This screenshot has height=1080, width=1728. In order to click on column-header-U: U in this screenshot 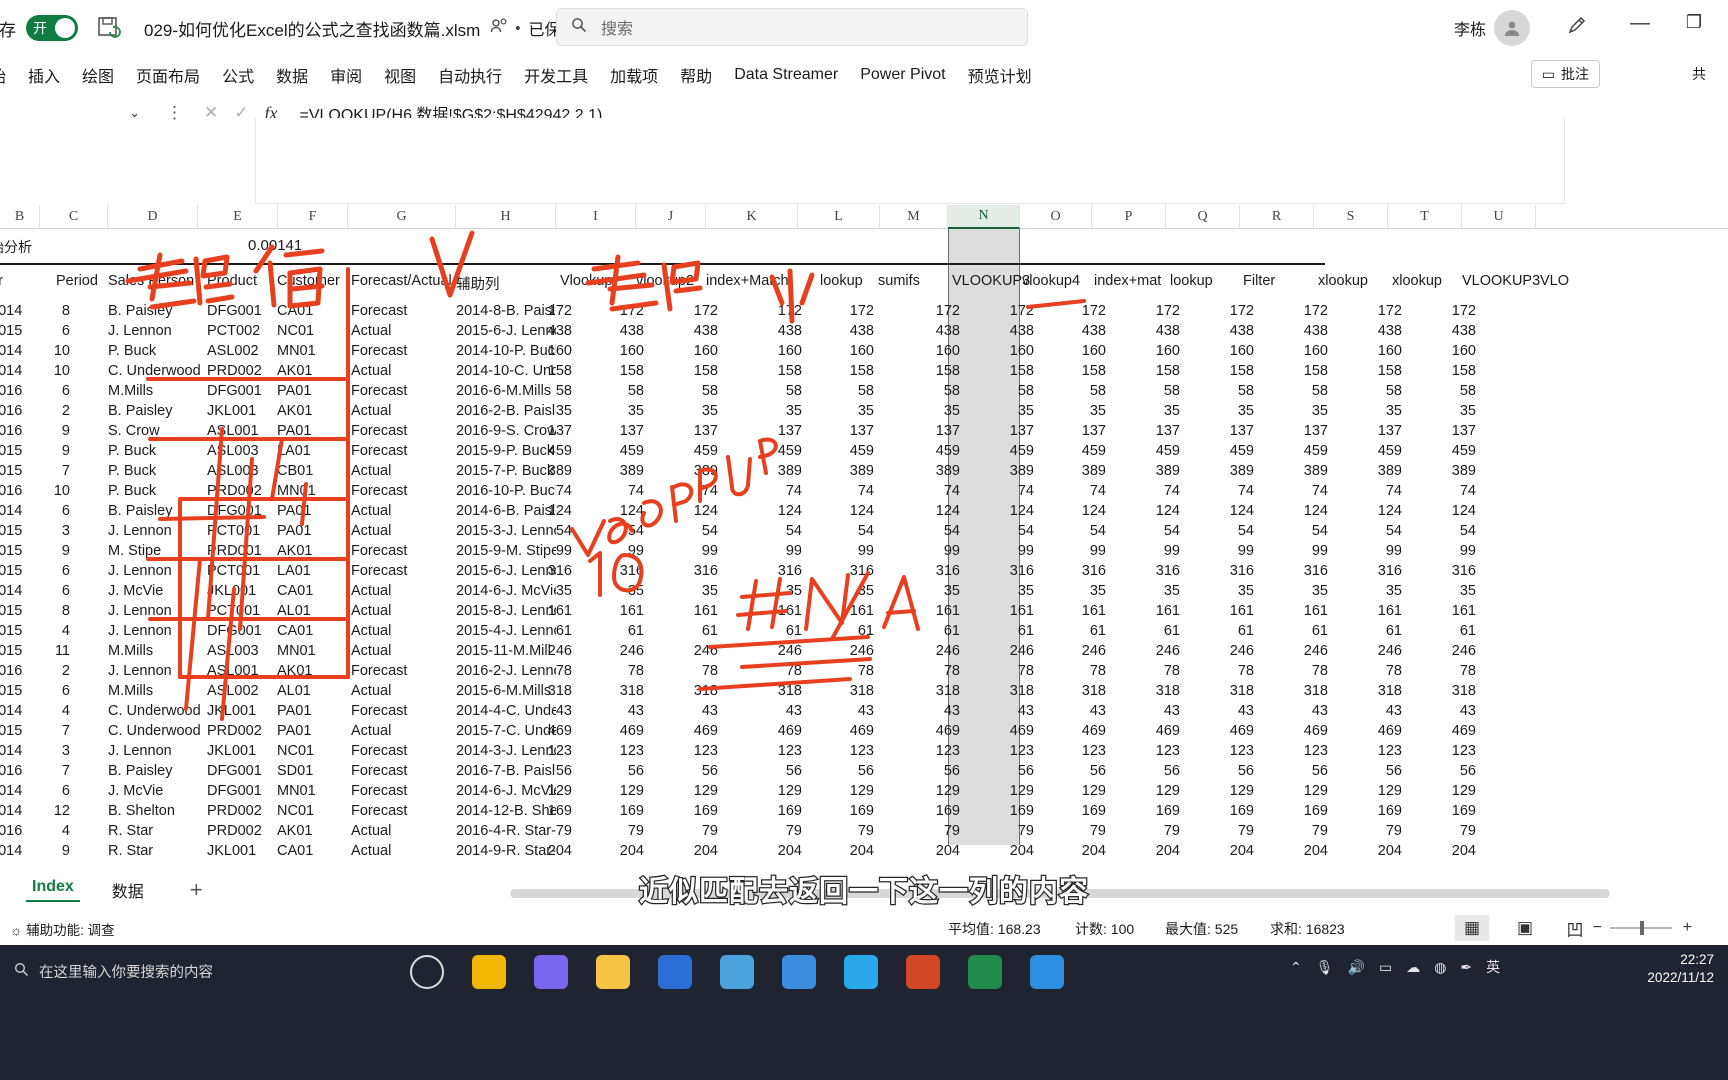, I will do `click(1499, 217)`.